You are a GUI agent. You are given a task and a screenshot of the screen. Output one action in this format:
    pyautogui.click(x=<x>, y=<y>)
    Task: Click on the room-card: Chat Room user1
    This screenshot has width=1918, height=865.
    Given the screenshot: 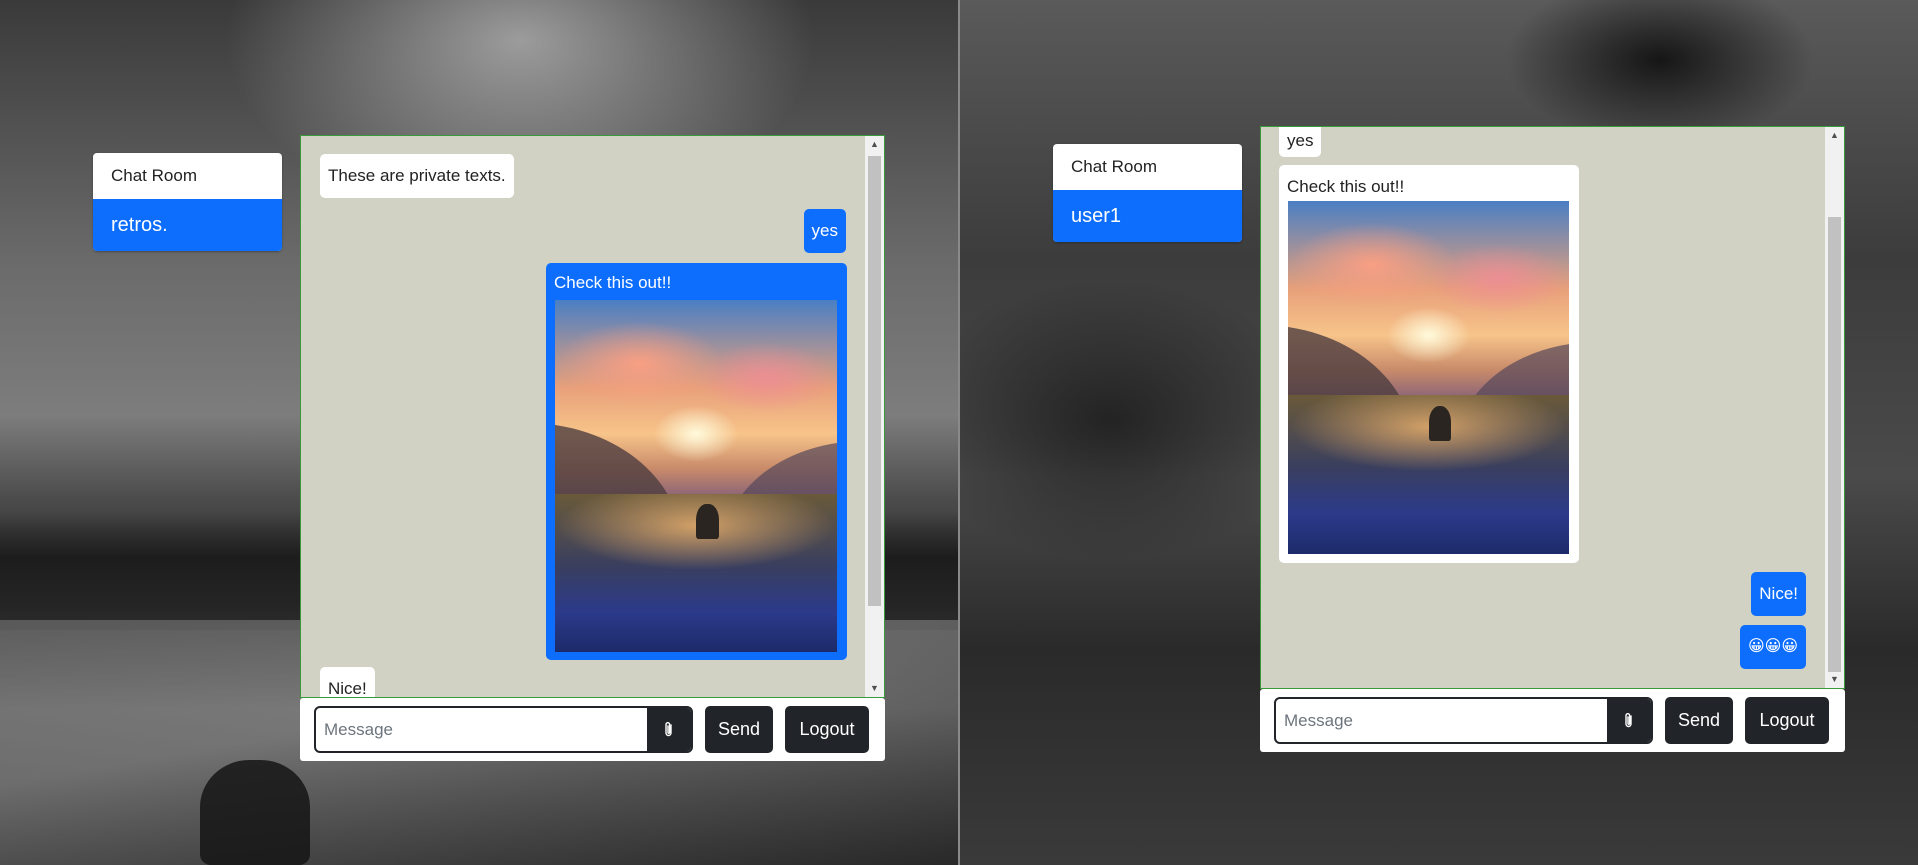 What is the action you would take?
    pyautogui.click(x=1147, y=193)
    